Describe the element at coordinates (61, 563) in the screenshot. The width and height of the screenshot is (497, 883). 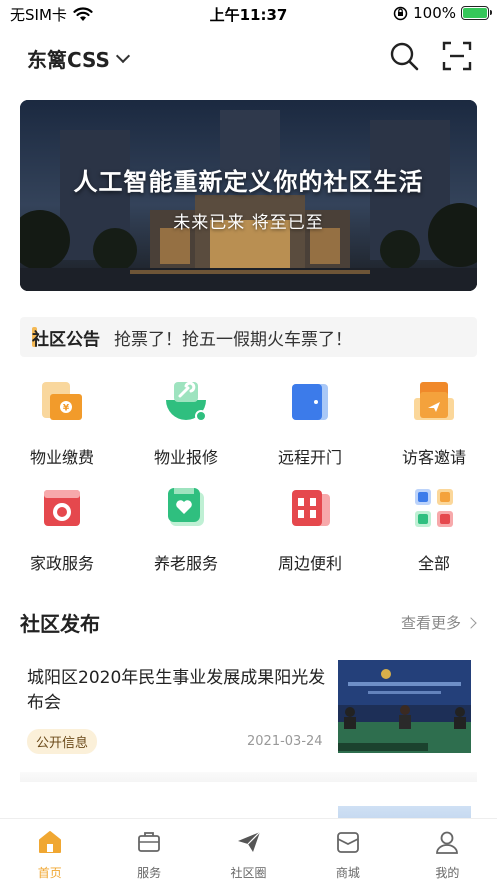
I see `service-label: 家政服务` at that location.